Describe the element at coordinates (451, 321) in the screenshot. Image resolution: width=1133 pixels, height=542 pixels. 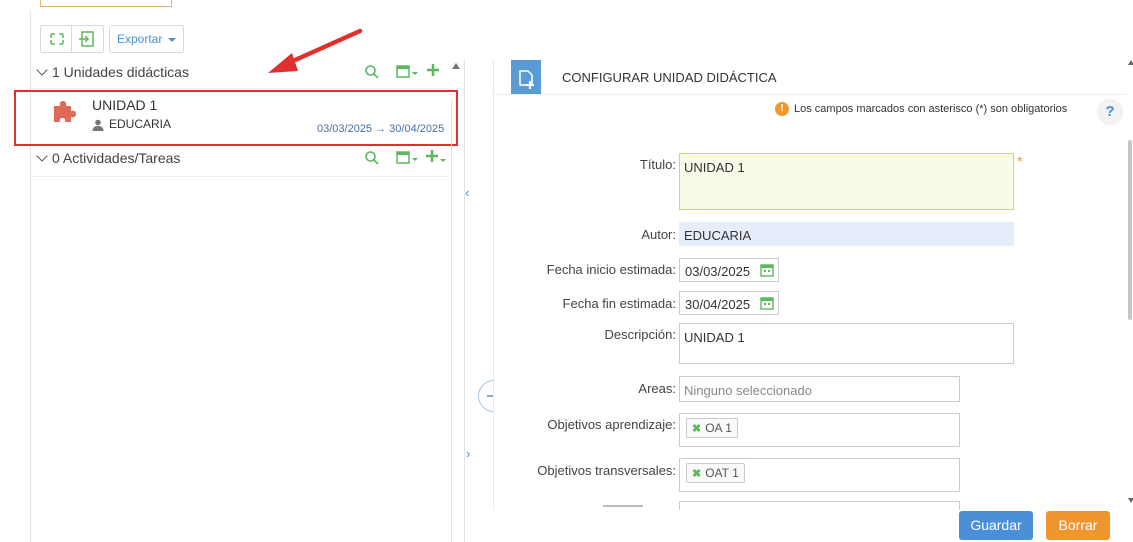
I see `left-scroll-track` at that location.